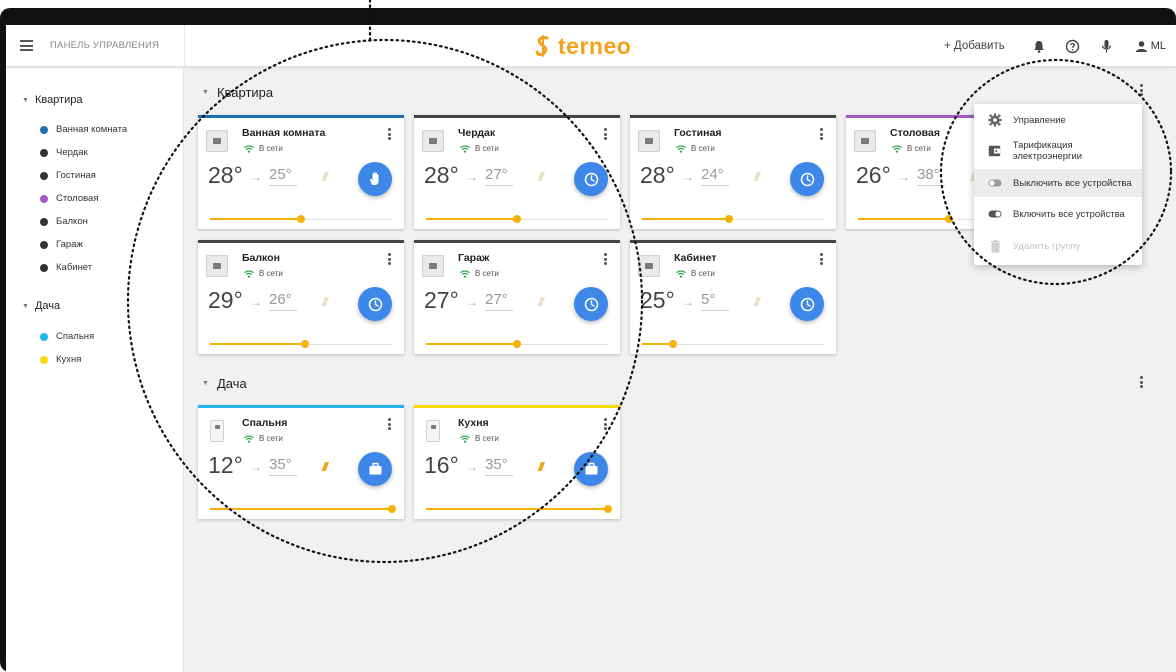 This screenshot has height=672, width=1176. Describe the element at coordinates (995, 214) in the screenshot. I see `toggle-on-icon` at that location.